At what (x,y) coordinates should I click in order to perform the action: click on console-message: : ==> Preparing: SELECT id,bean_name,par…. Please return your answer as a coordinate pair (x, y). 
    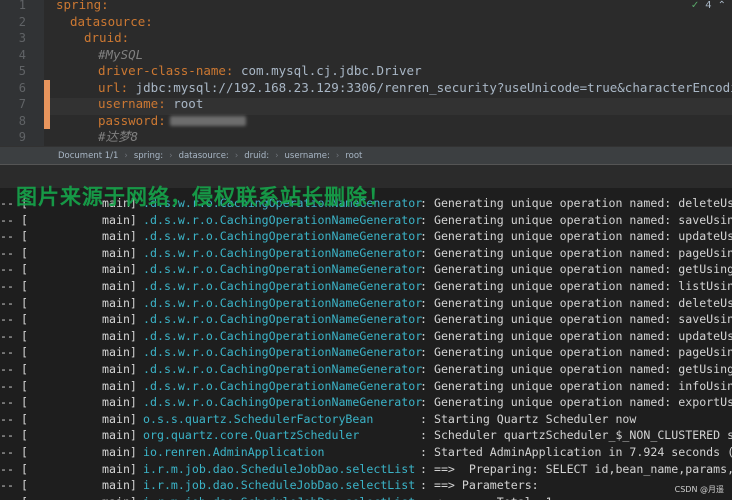
    Looking at the image, I should click on (576, 468).